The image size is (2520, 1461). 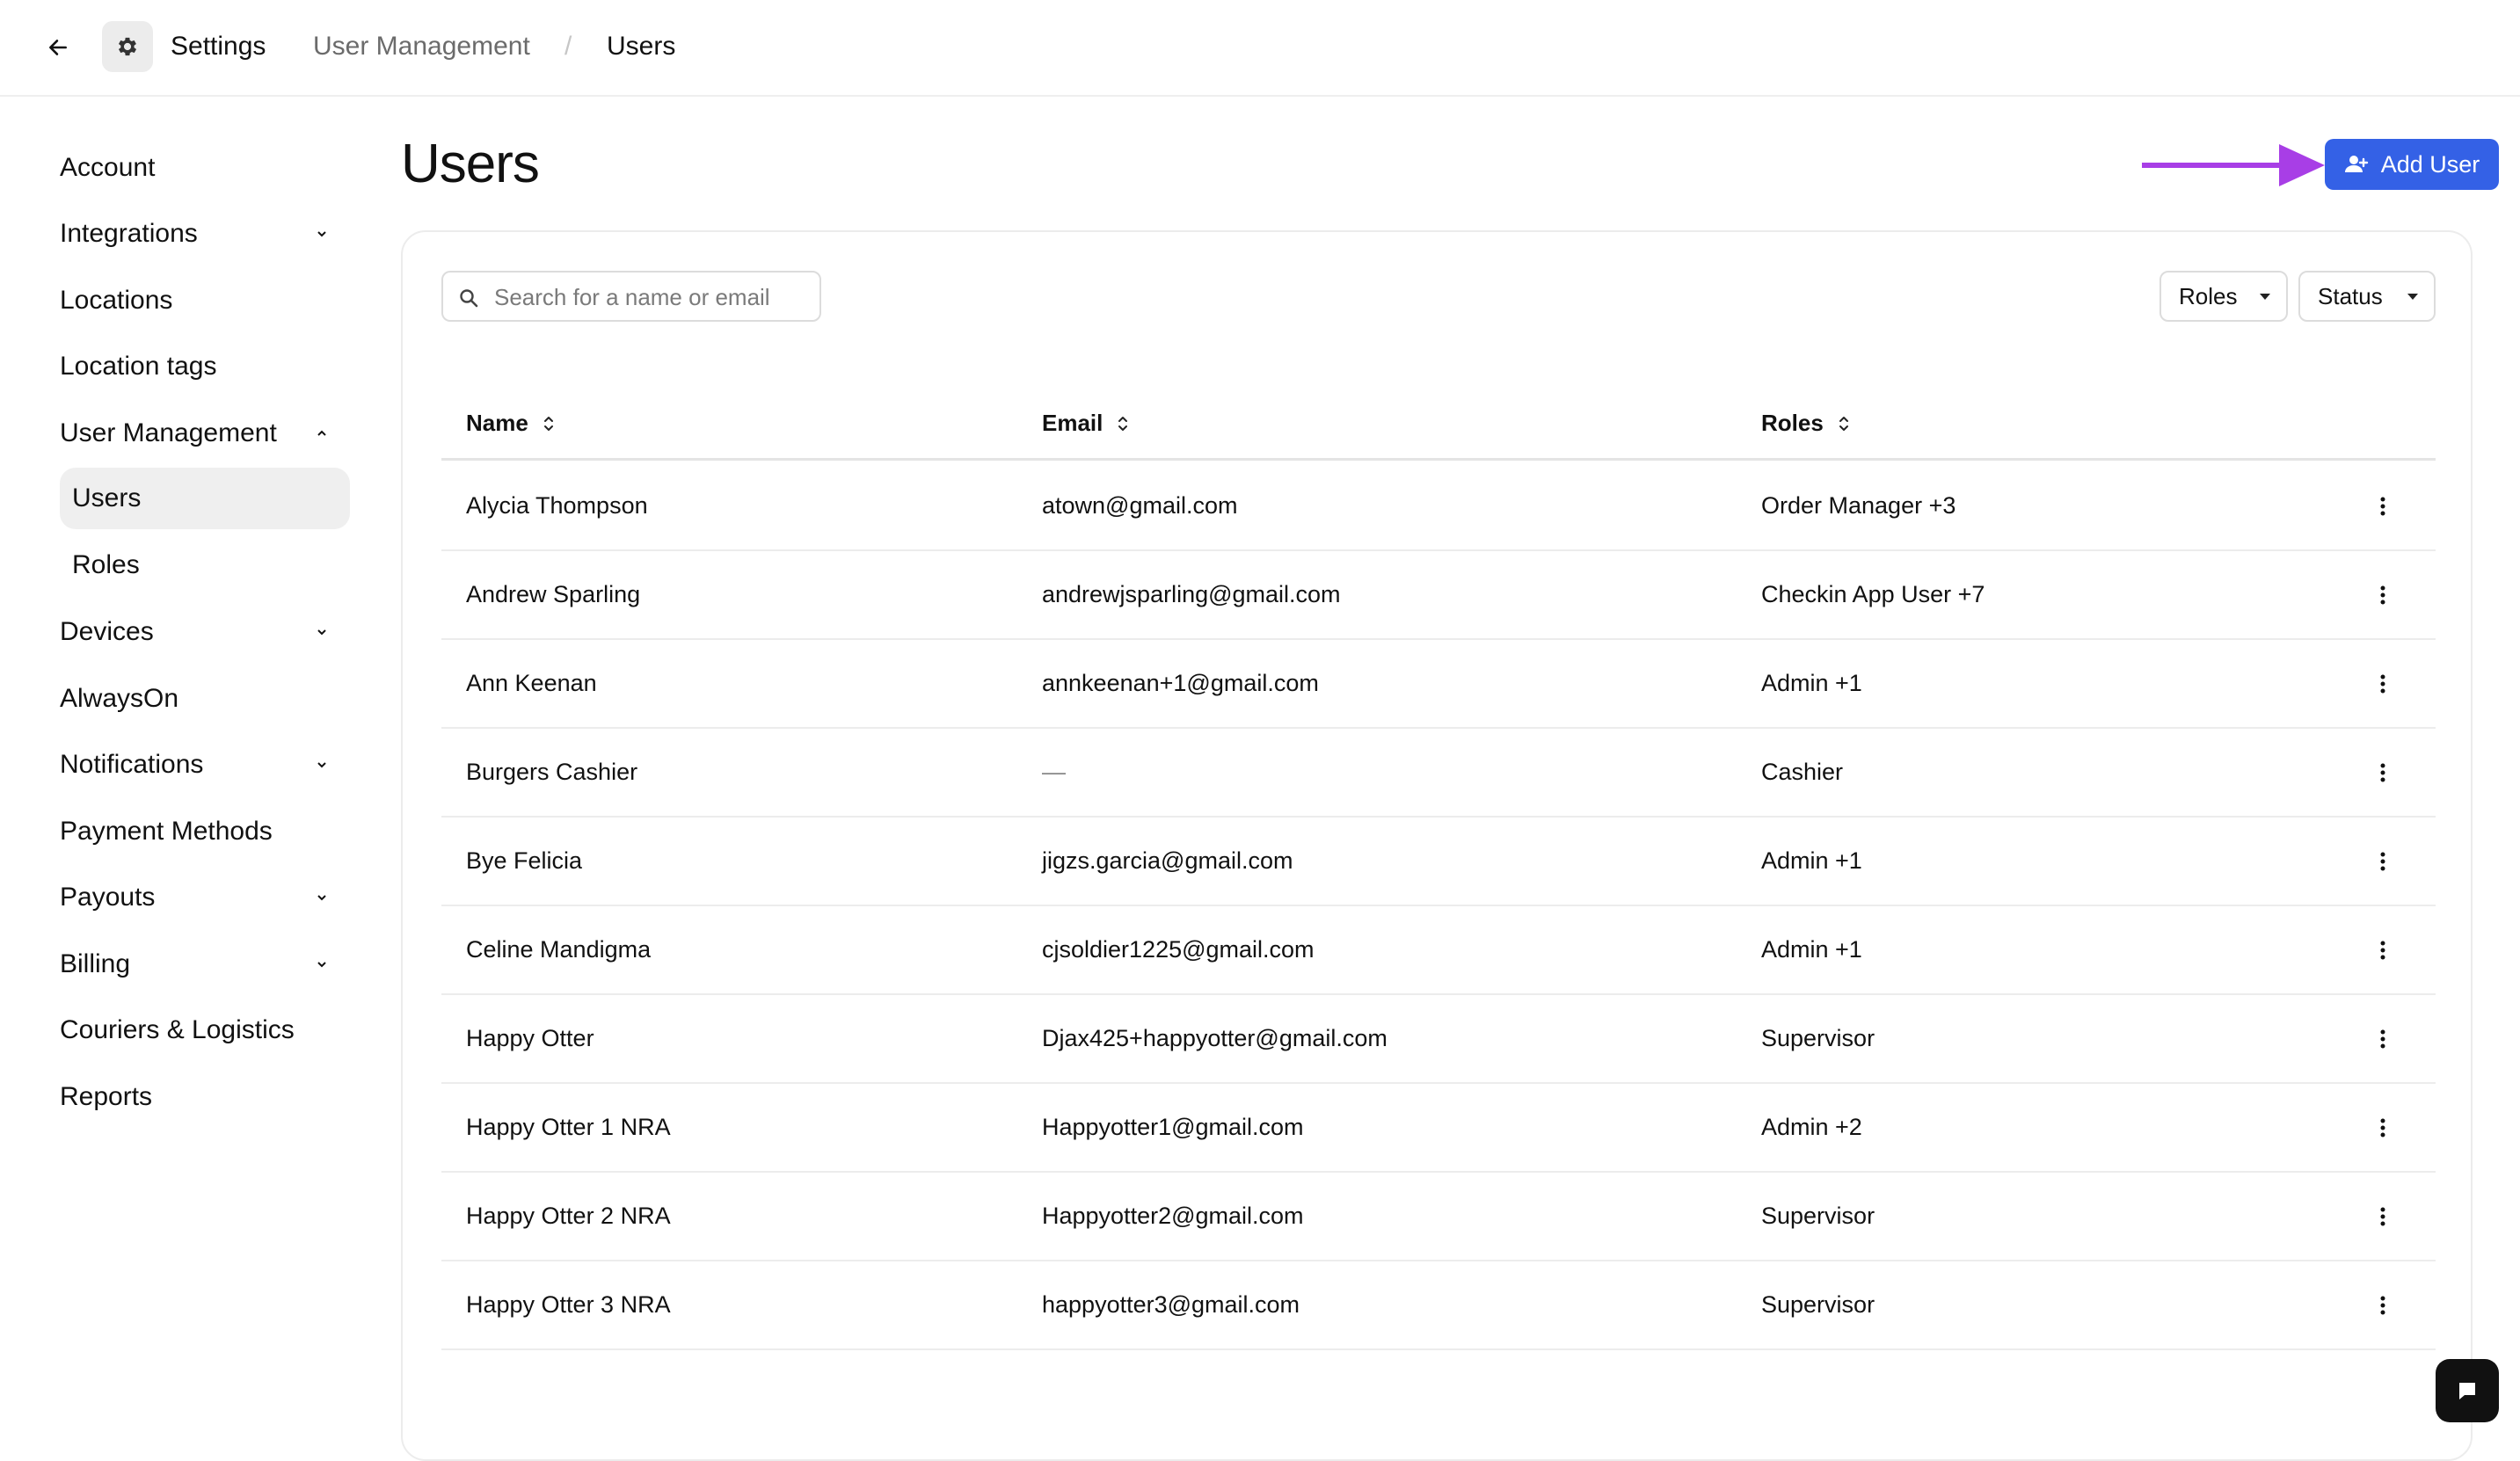 I want to click on back-button, so click(x=58, y=47).